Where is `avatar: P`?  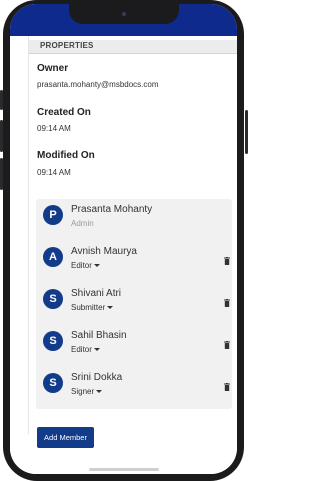 avatar: P is located at coordinates (53, 215).